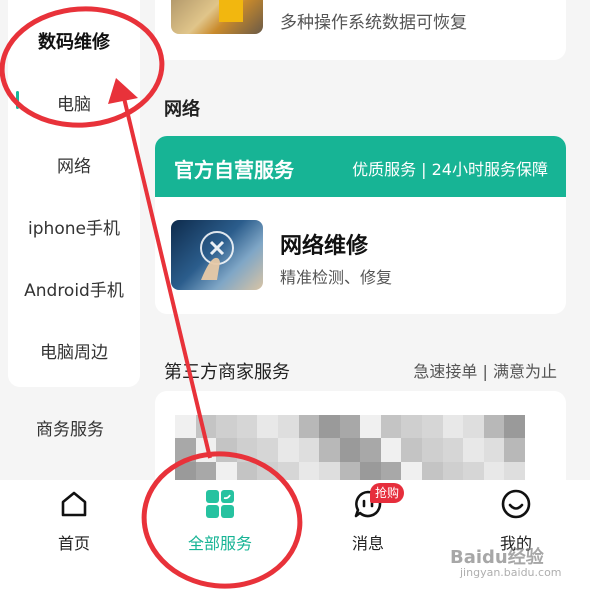 The image size is (590, 595). Describe the element at coordinates (74, 350) in the screenshot. I see `sidebar-item-peripherals: 电脑周边` at that location.